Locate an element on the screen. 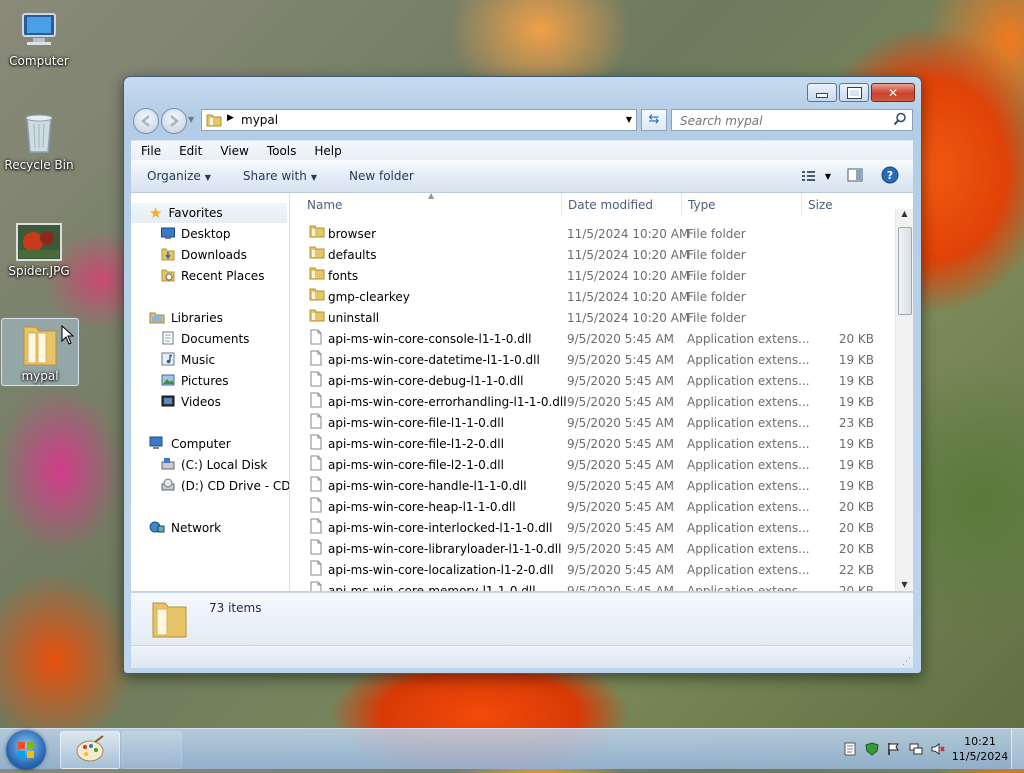 This screenshot has height=773, width=1024. taskbar-paint-button is located at coordinates (90, 750).